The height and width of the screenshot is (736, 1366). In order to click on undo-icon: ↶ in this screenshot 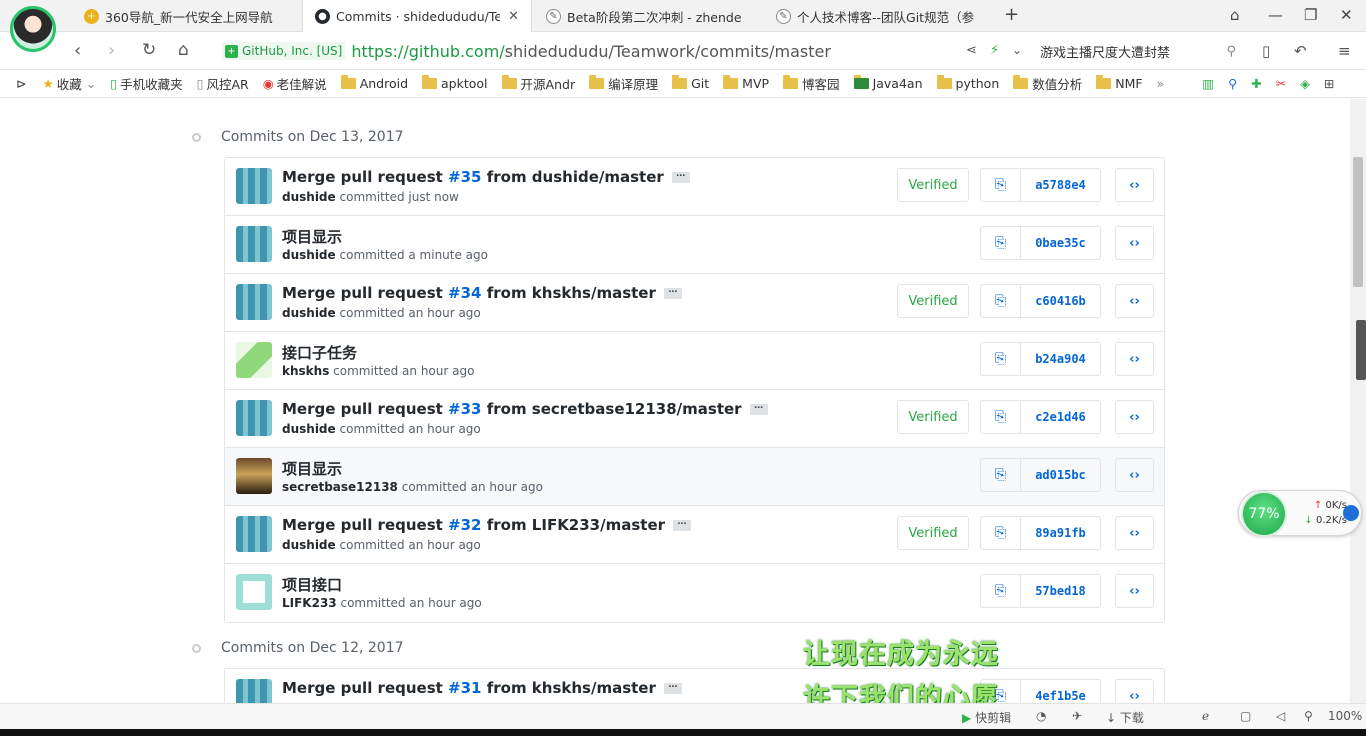, I will do `click(1300, 51)`.